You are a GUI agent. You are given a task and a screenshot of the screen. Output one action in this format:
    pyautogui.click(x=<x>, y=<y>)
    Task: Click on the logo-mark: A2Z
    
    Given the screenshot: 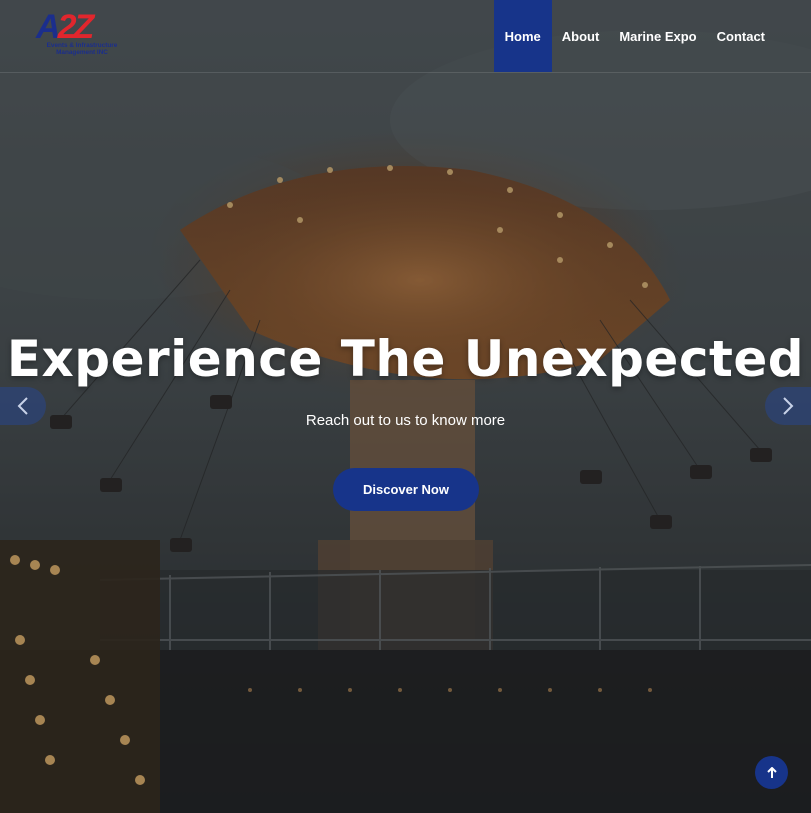 What is the action you would take?
    pyautogui.click(x=82, y=27)
    